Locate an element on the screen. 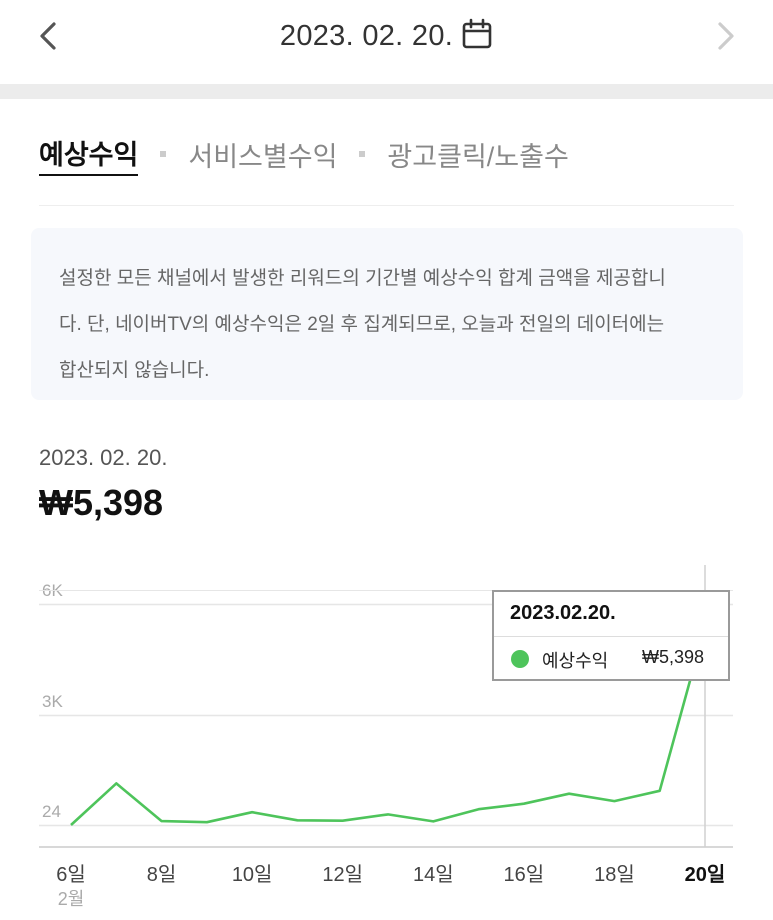 This screenshot has height=920, width=773. tooltip-value: ₩5,398 is located at coordinates (673, 657).